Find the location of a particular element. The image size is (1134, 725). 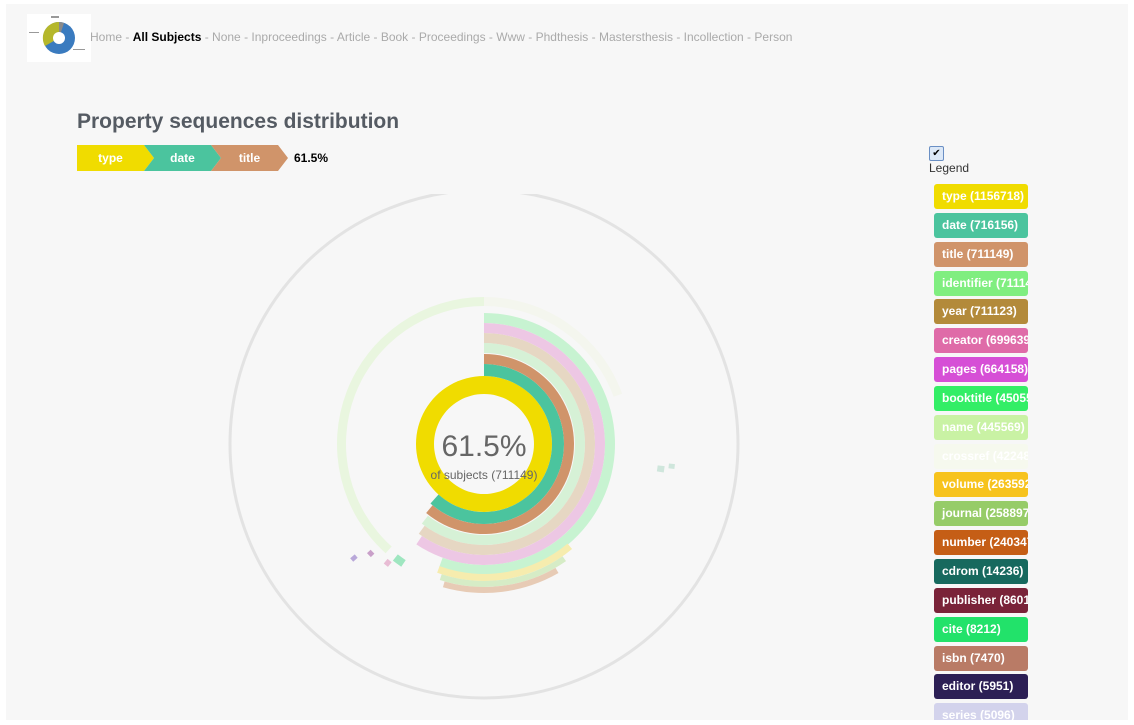

breadcrumb-step-label: title is located at coordinates (250, 158).